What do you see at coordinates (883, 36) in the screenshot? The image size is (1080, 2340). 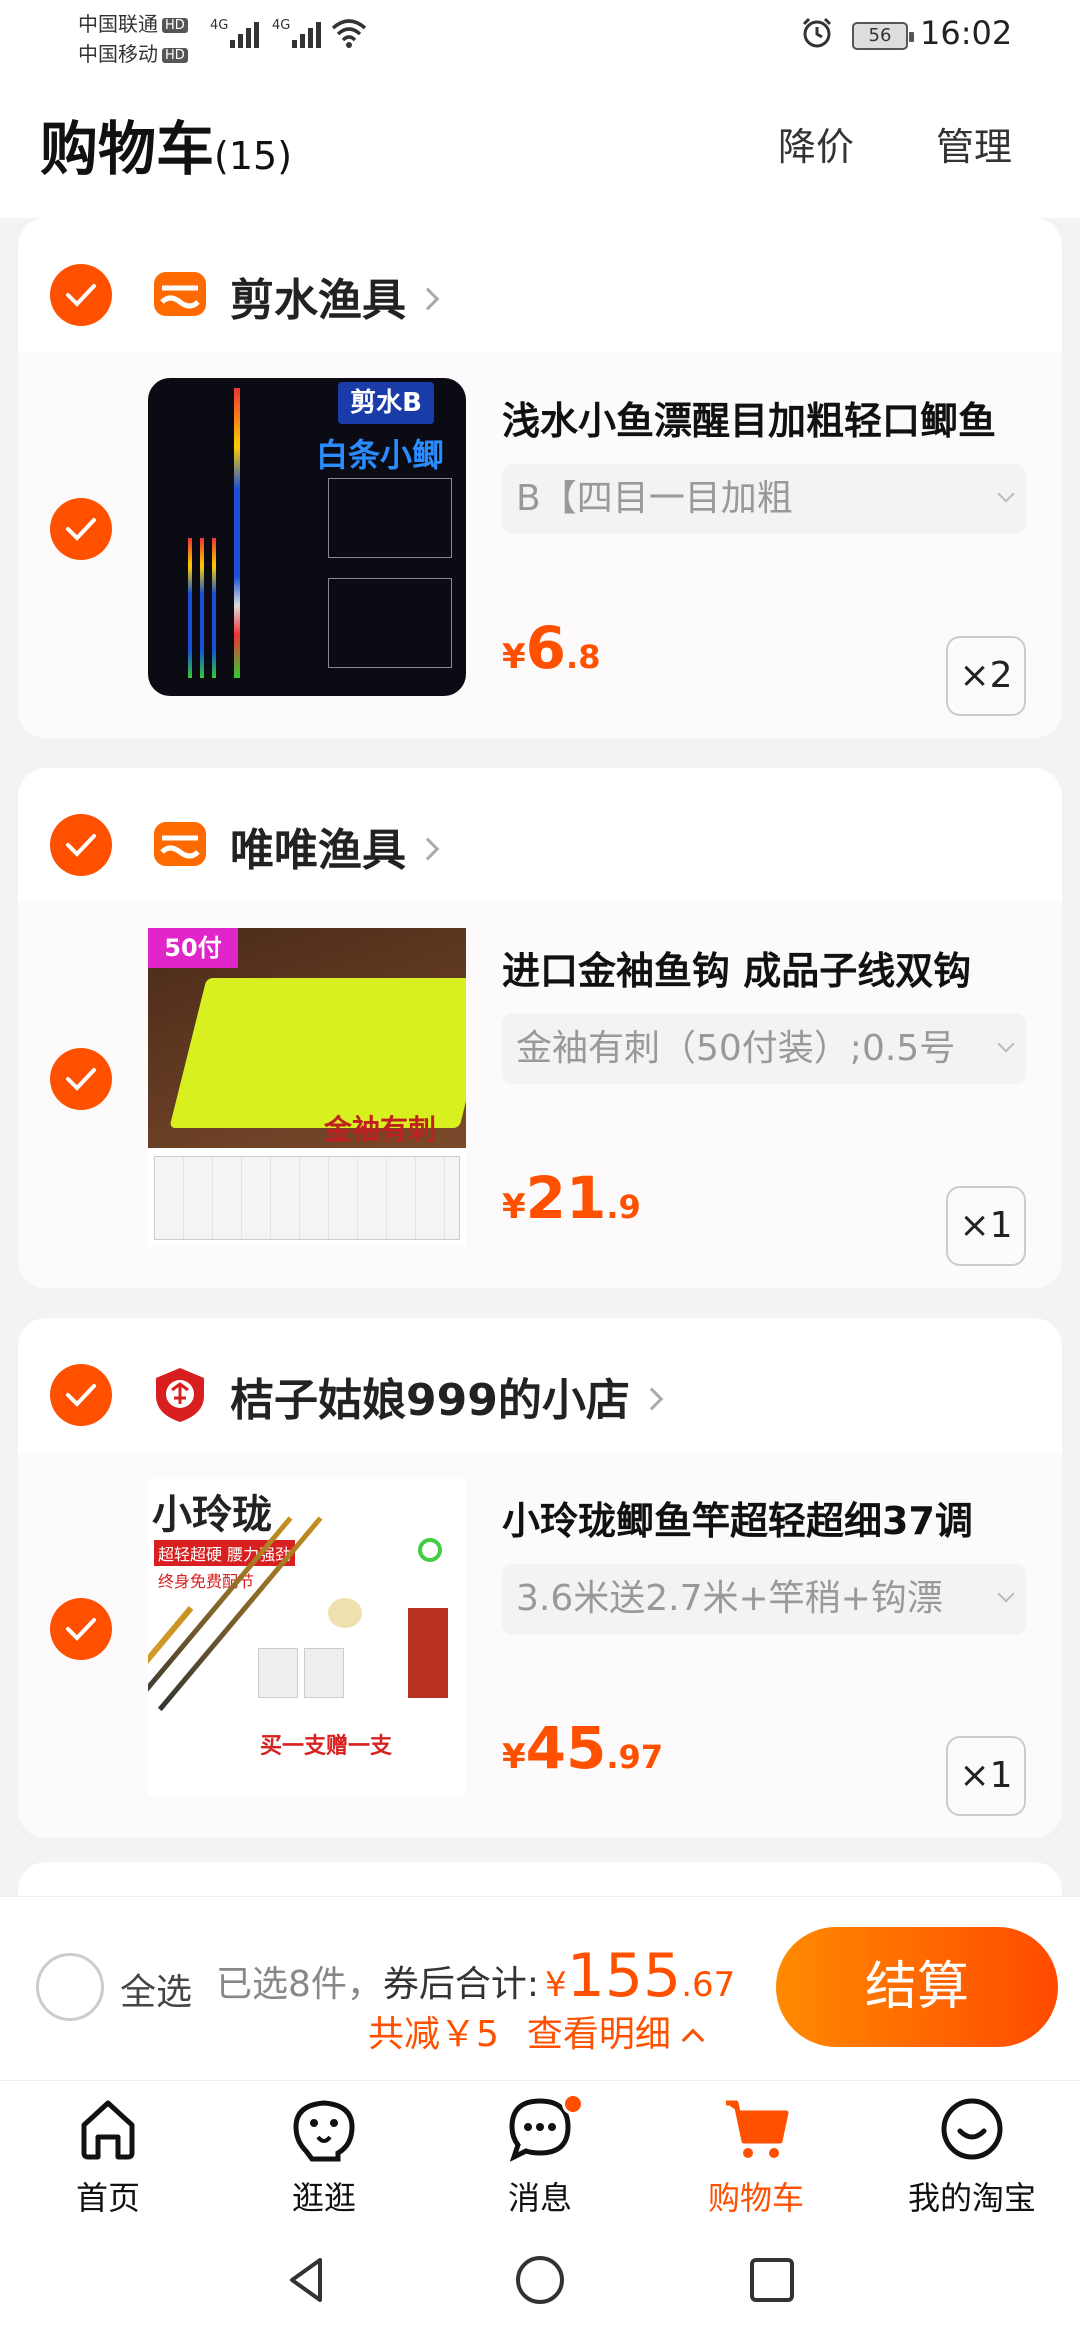 I see `battery-indicator: 56` at bounding box center [883, 36].